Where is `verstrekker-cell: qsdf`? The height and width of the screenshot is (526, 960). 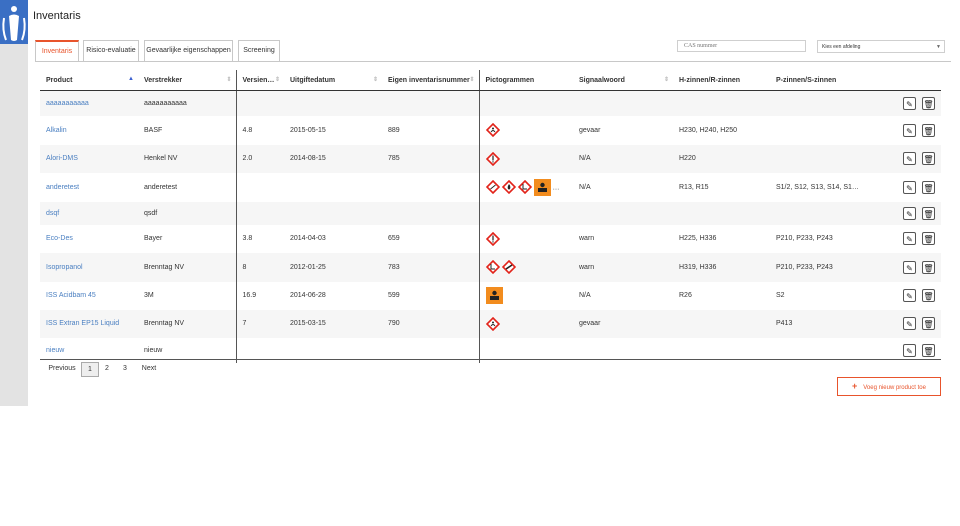 verstrekker-cell: qsdf is located at coordinates (187, 213).